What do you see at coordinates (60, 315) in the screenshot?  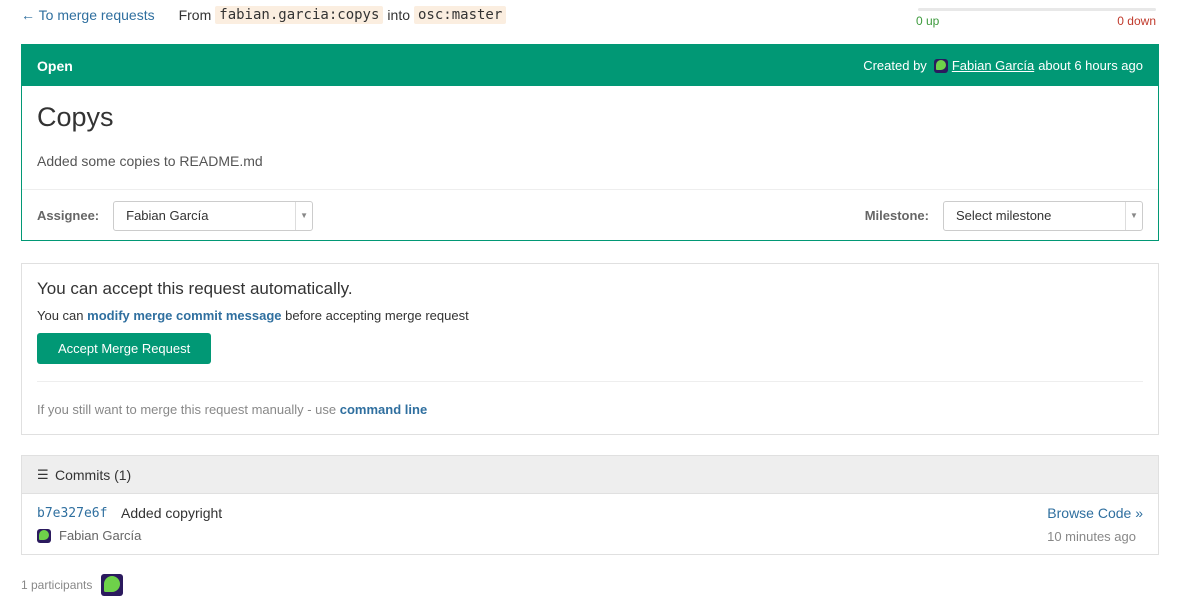 I see `accept-sub-prefix: You can` at bounding box center [60, 315].